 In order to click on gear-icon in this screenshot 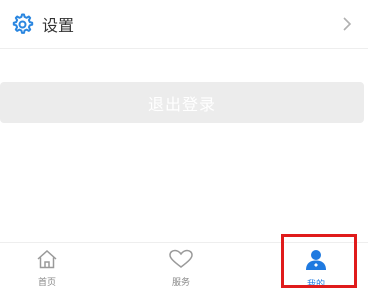, I will do `click(22, 24)`.